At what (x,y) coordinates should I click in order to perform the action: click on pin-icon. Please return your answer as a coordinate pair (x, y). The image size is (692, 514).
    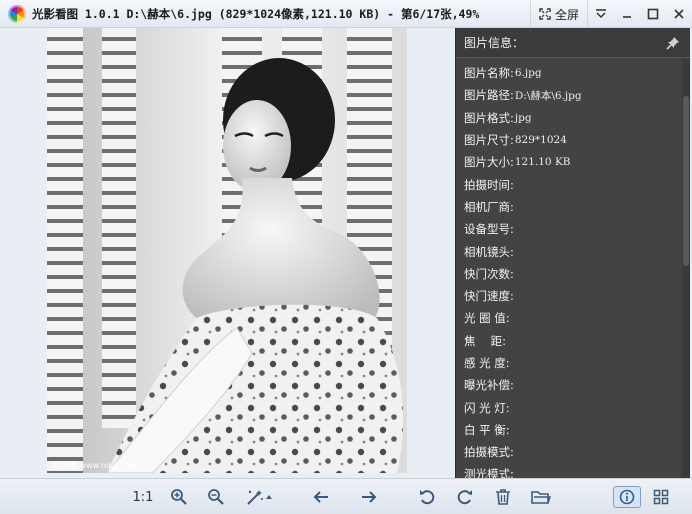
    Looking at the image, I should click on (673, 43).